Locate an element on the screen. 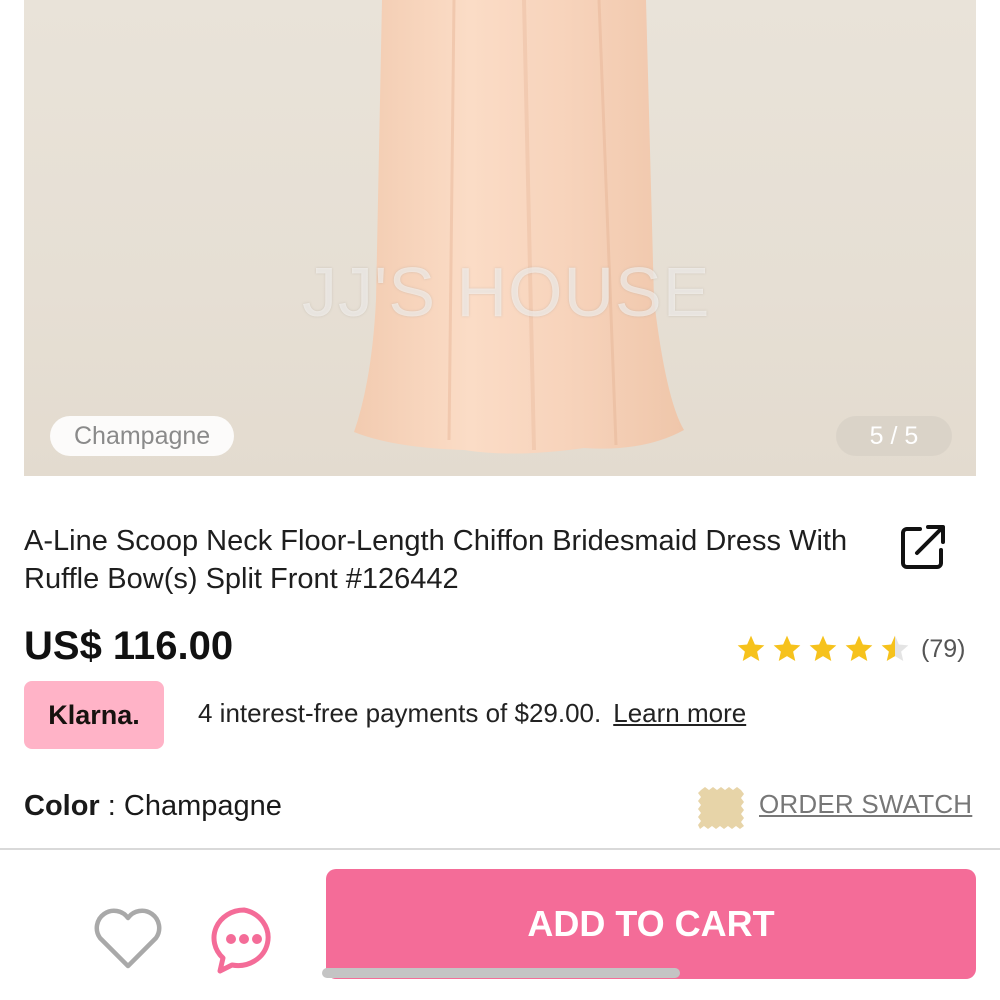  image-color-label: Champagne is located at coordinates (142, 436).